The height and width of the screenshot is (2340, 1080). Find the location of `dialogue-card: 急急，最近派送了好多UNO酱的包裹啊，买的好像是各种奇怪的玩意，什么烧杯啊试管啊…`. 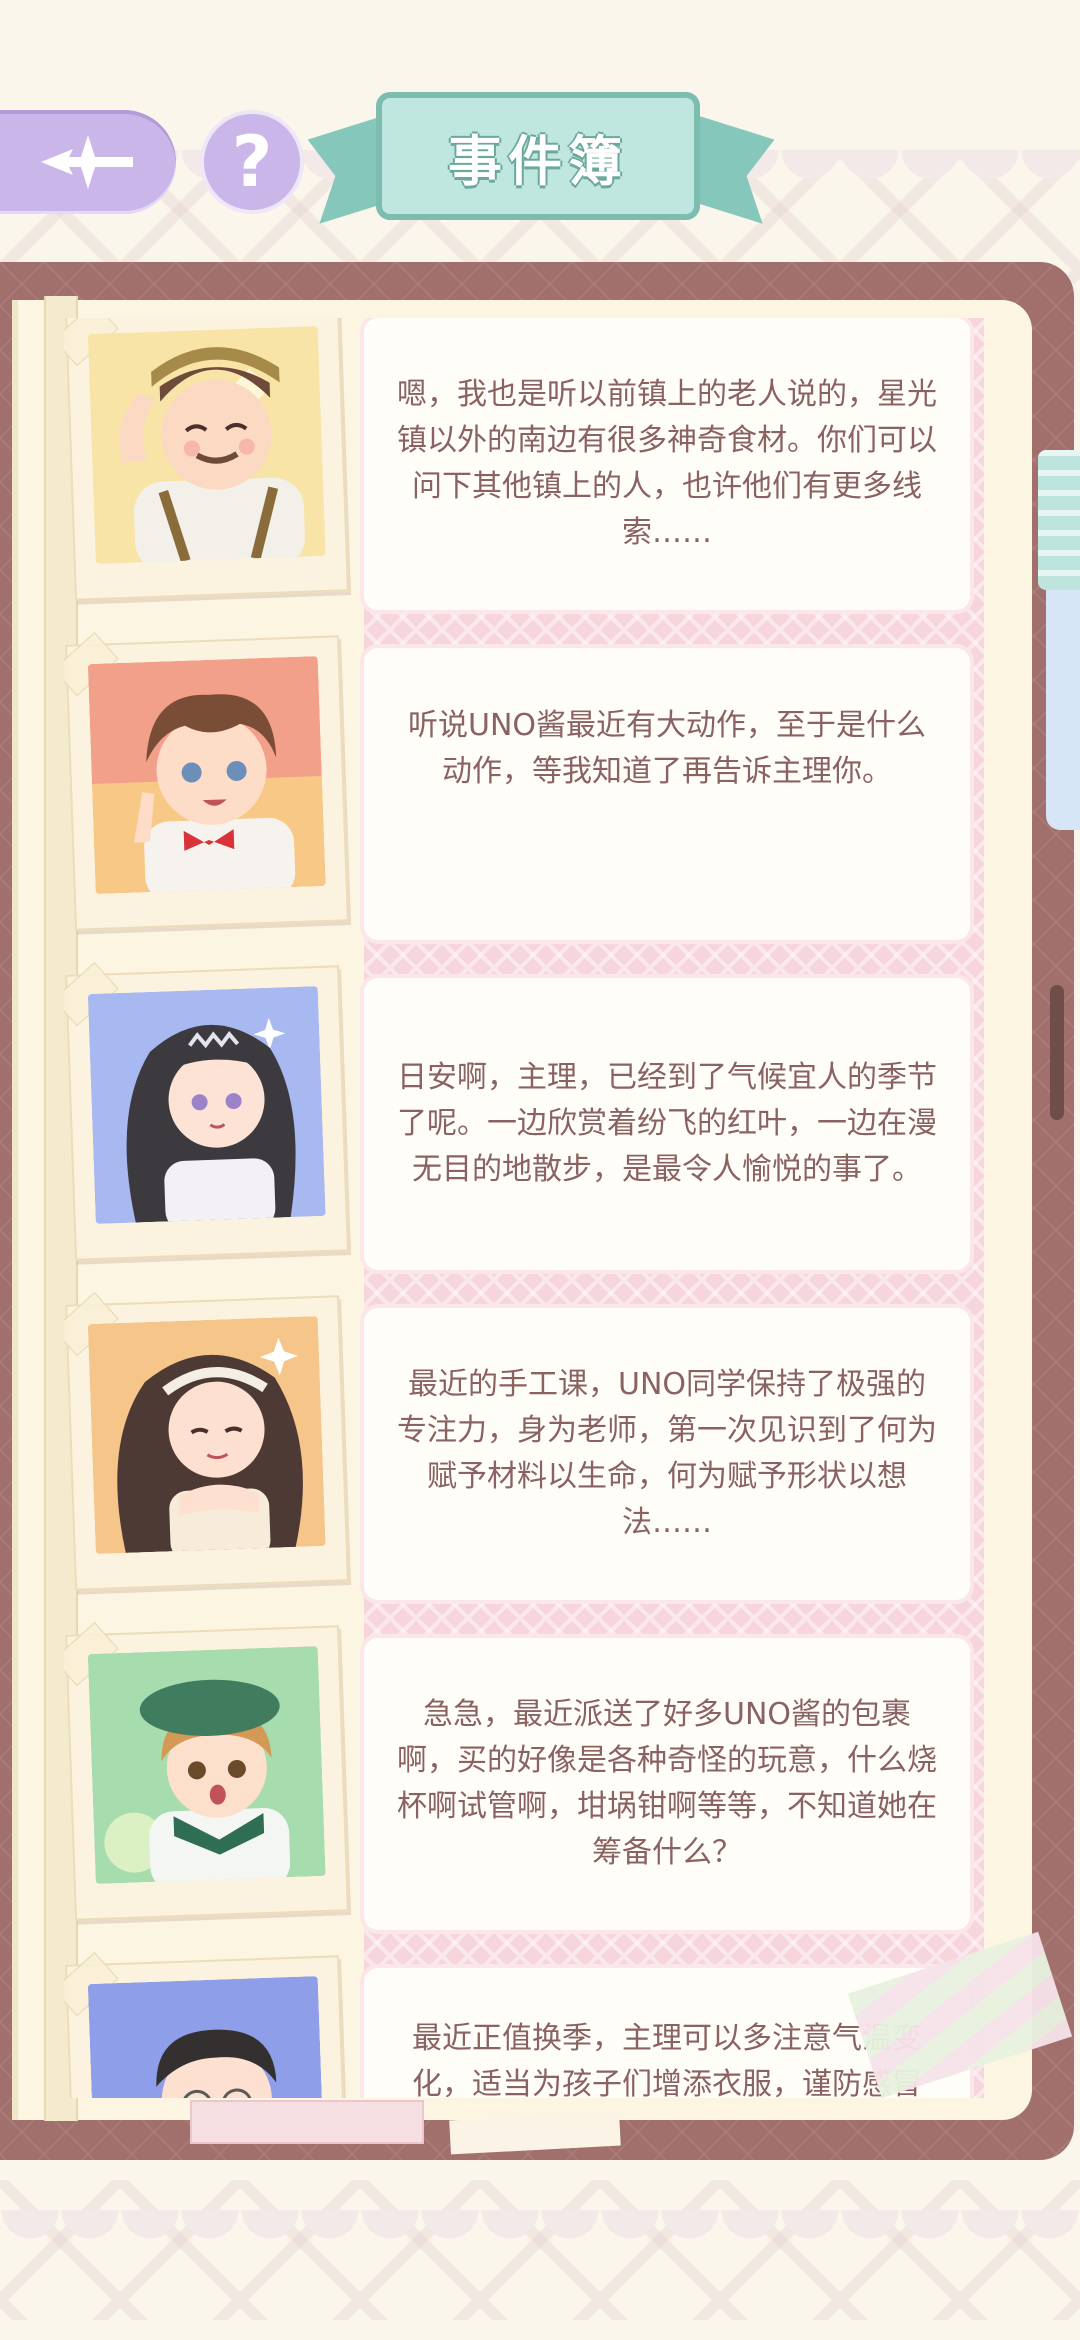

dialogue-card: 急急，最近派送了好多UNO酱的包裹啊，买的好像是各种奇怪的玩意，什么烧杯啊试管啊… is located at coordinates (667, 1784).